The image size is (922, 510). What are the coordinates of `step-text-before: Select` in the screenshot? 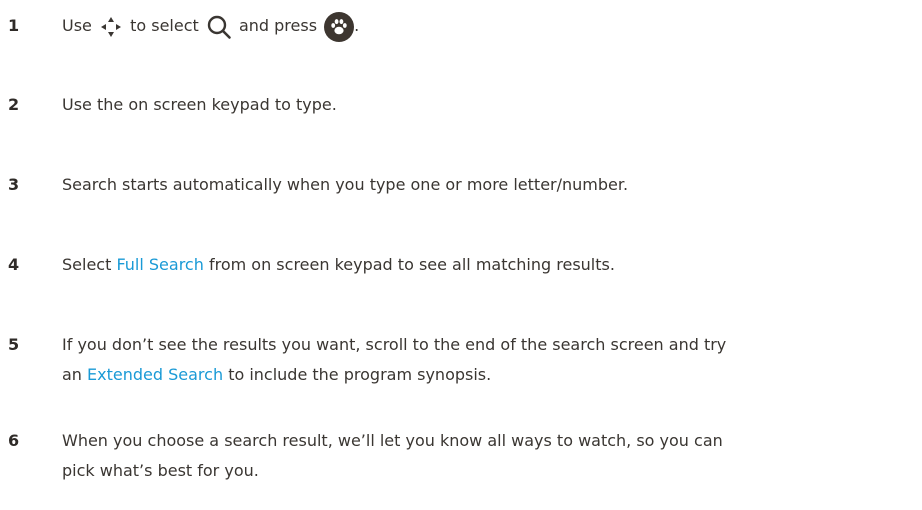 It's located at (87, 264).